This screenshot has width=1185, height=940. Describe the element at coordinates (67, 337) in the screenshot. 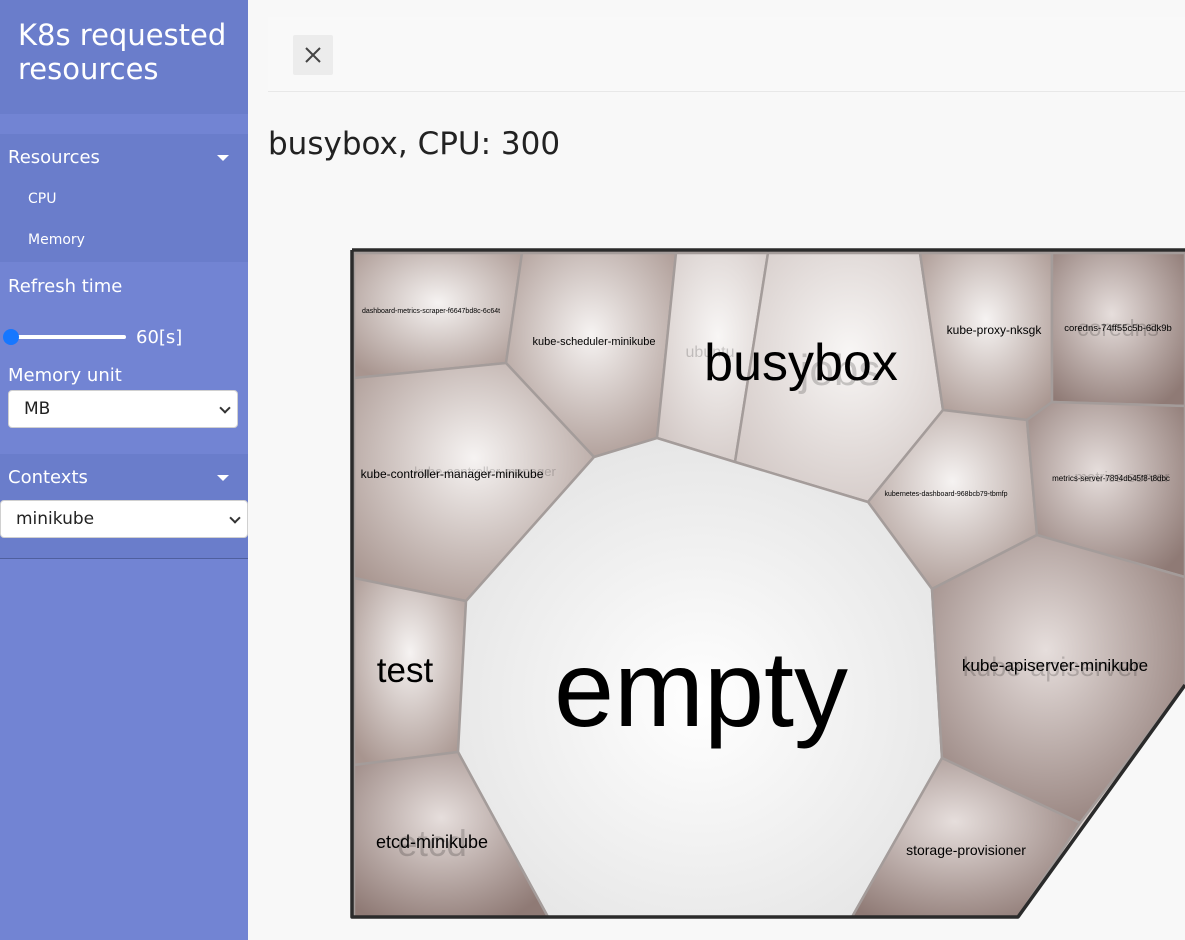

I see `refresh-slider-track` at that location.